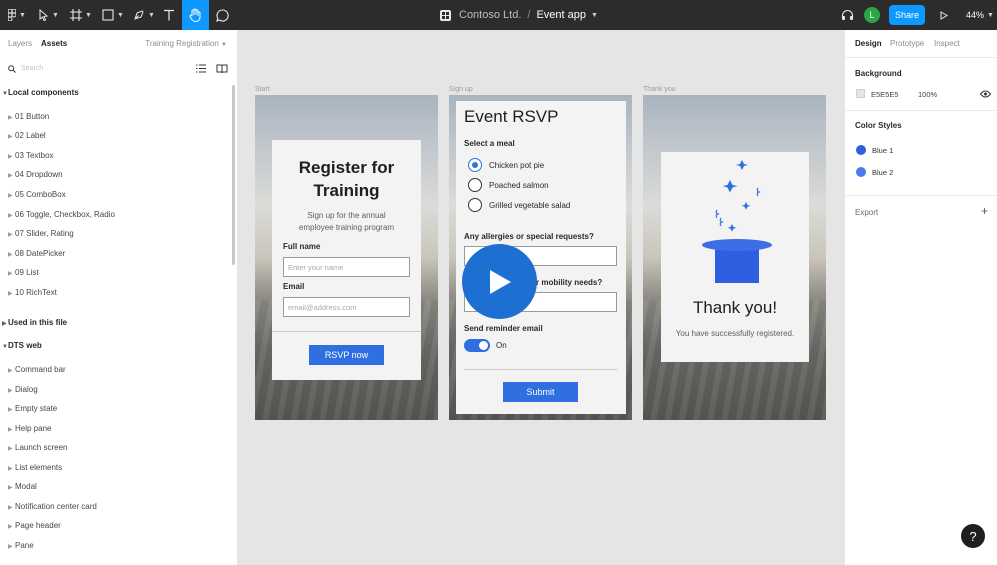 The width and height of the screenshot is (997, 565). Describe the element at coordinates (39, 174) in the screenshot. I see `list-item-label: 04 Dropdown` at that location.